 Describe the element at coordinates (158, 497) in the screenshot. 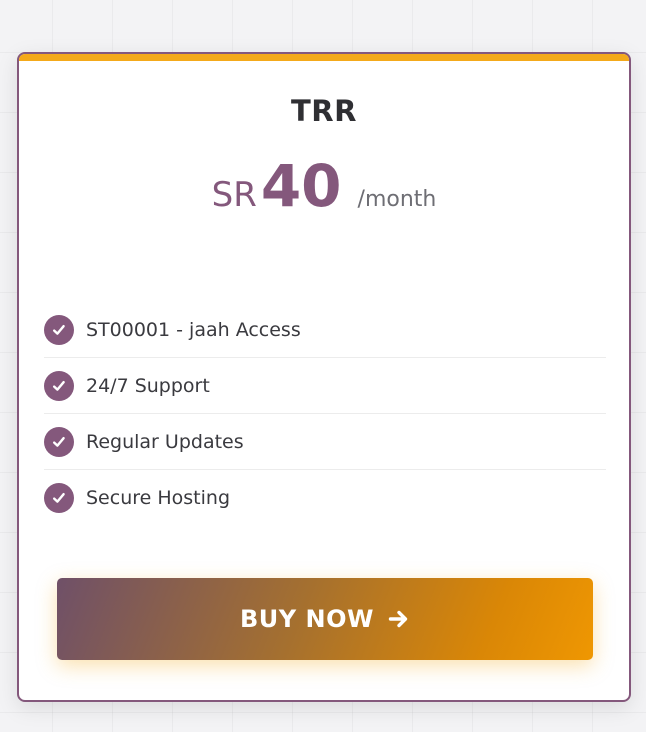

I see `feature-label: Secure Hosting` at that location.